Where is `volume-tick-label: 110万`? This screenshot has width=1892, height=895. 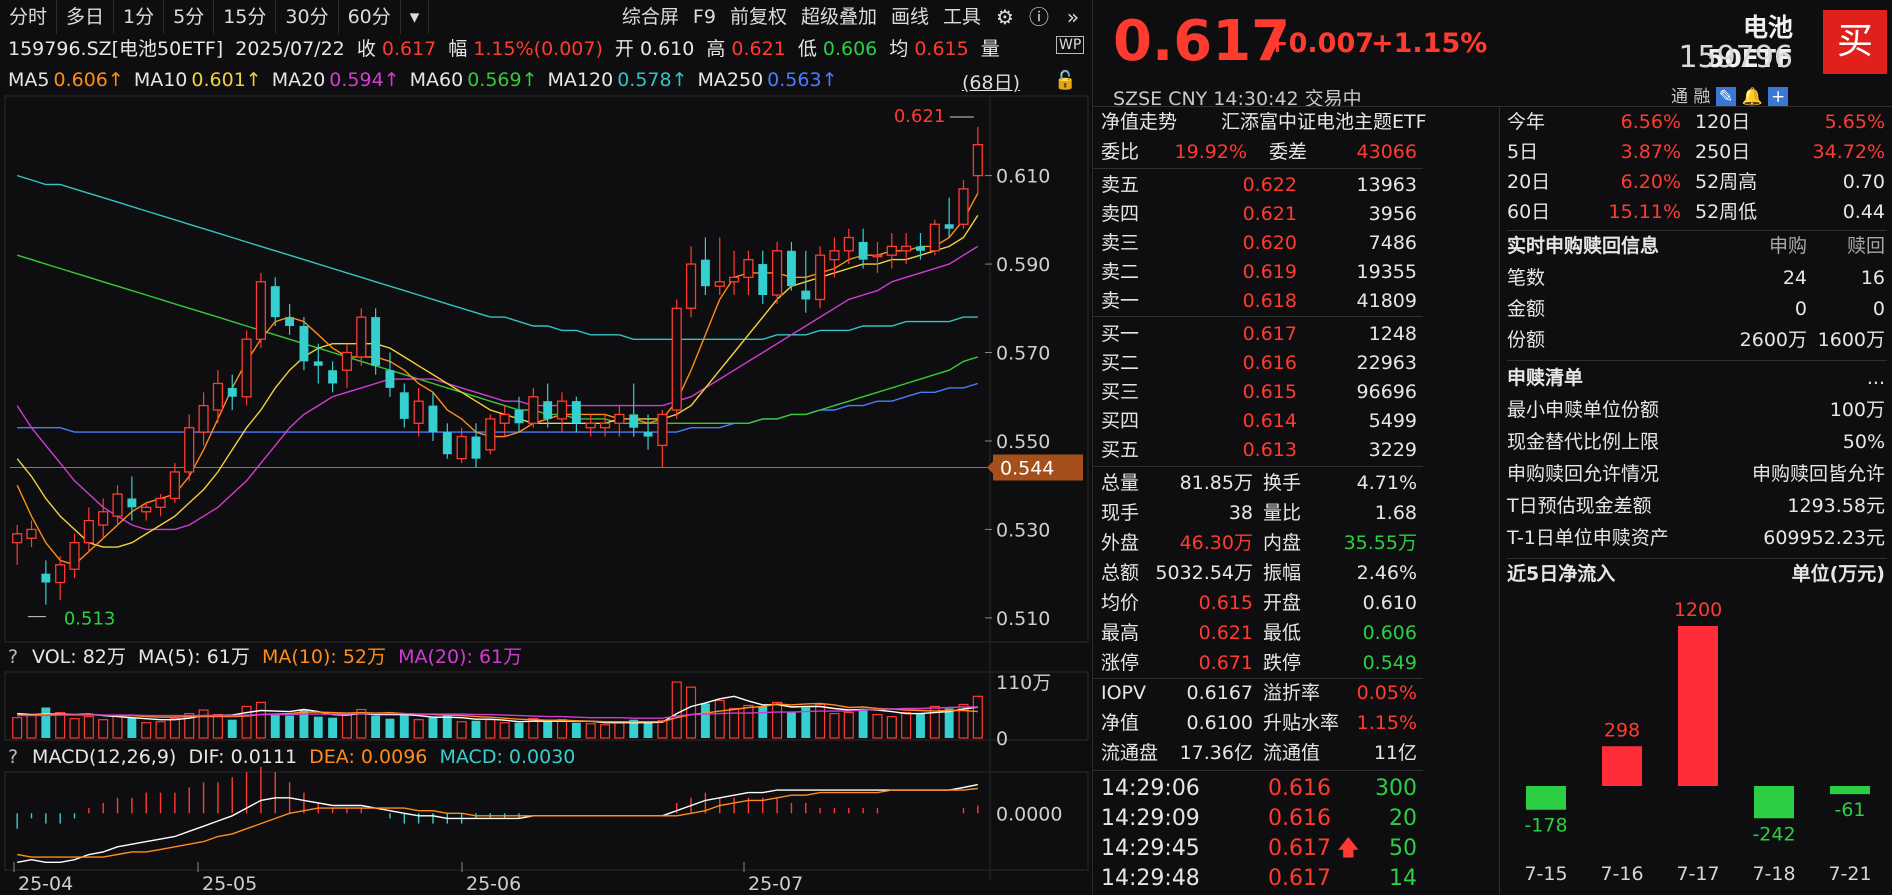
volume-tick-label: 110万 is located at coordinates (1023, 683).